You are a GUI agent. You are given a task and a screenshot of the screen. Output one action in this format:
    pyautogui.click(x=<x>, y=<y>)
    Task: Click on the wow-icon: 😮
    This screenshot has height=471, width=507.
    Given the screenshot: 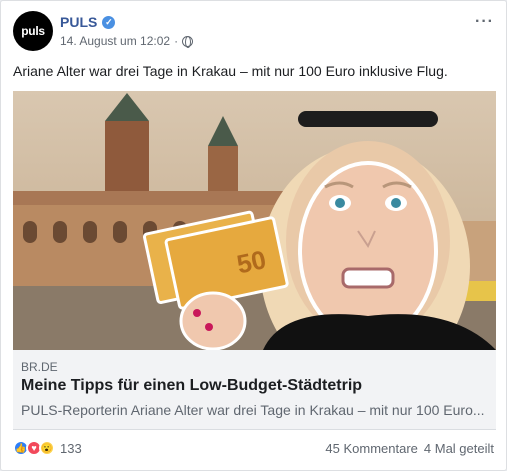 What is the action you would take?
    pyautogui.click(x=47, y=448)
    